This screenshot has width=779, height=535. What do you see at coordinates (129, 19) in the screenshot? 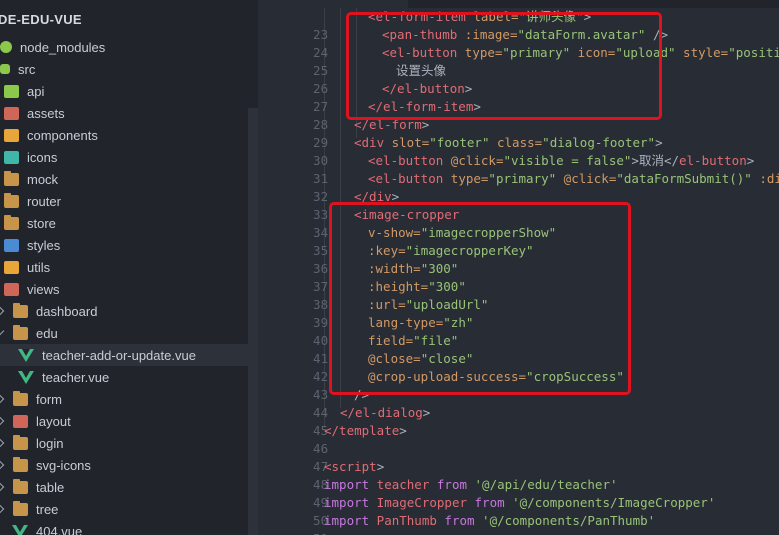
I see `project-header: DE-EDU-VUE` at bounding box center [129, 19].